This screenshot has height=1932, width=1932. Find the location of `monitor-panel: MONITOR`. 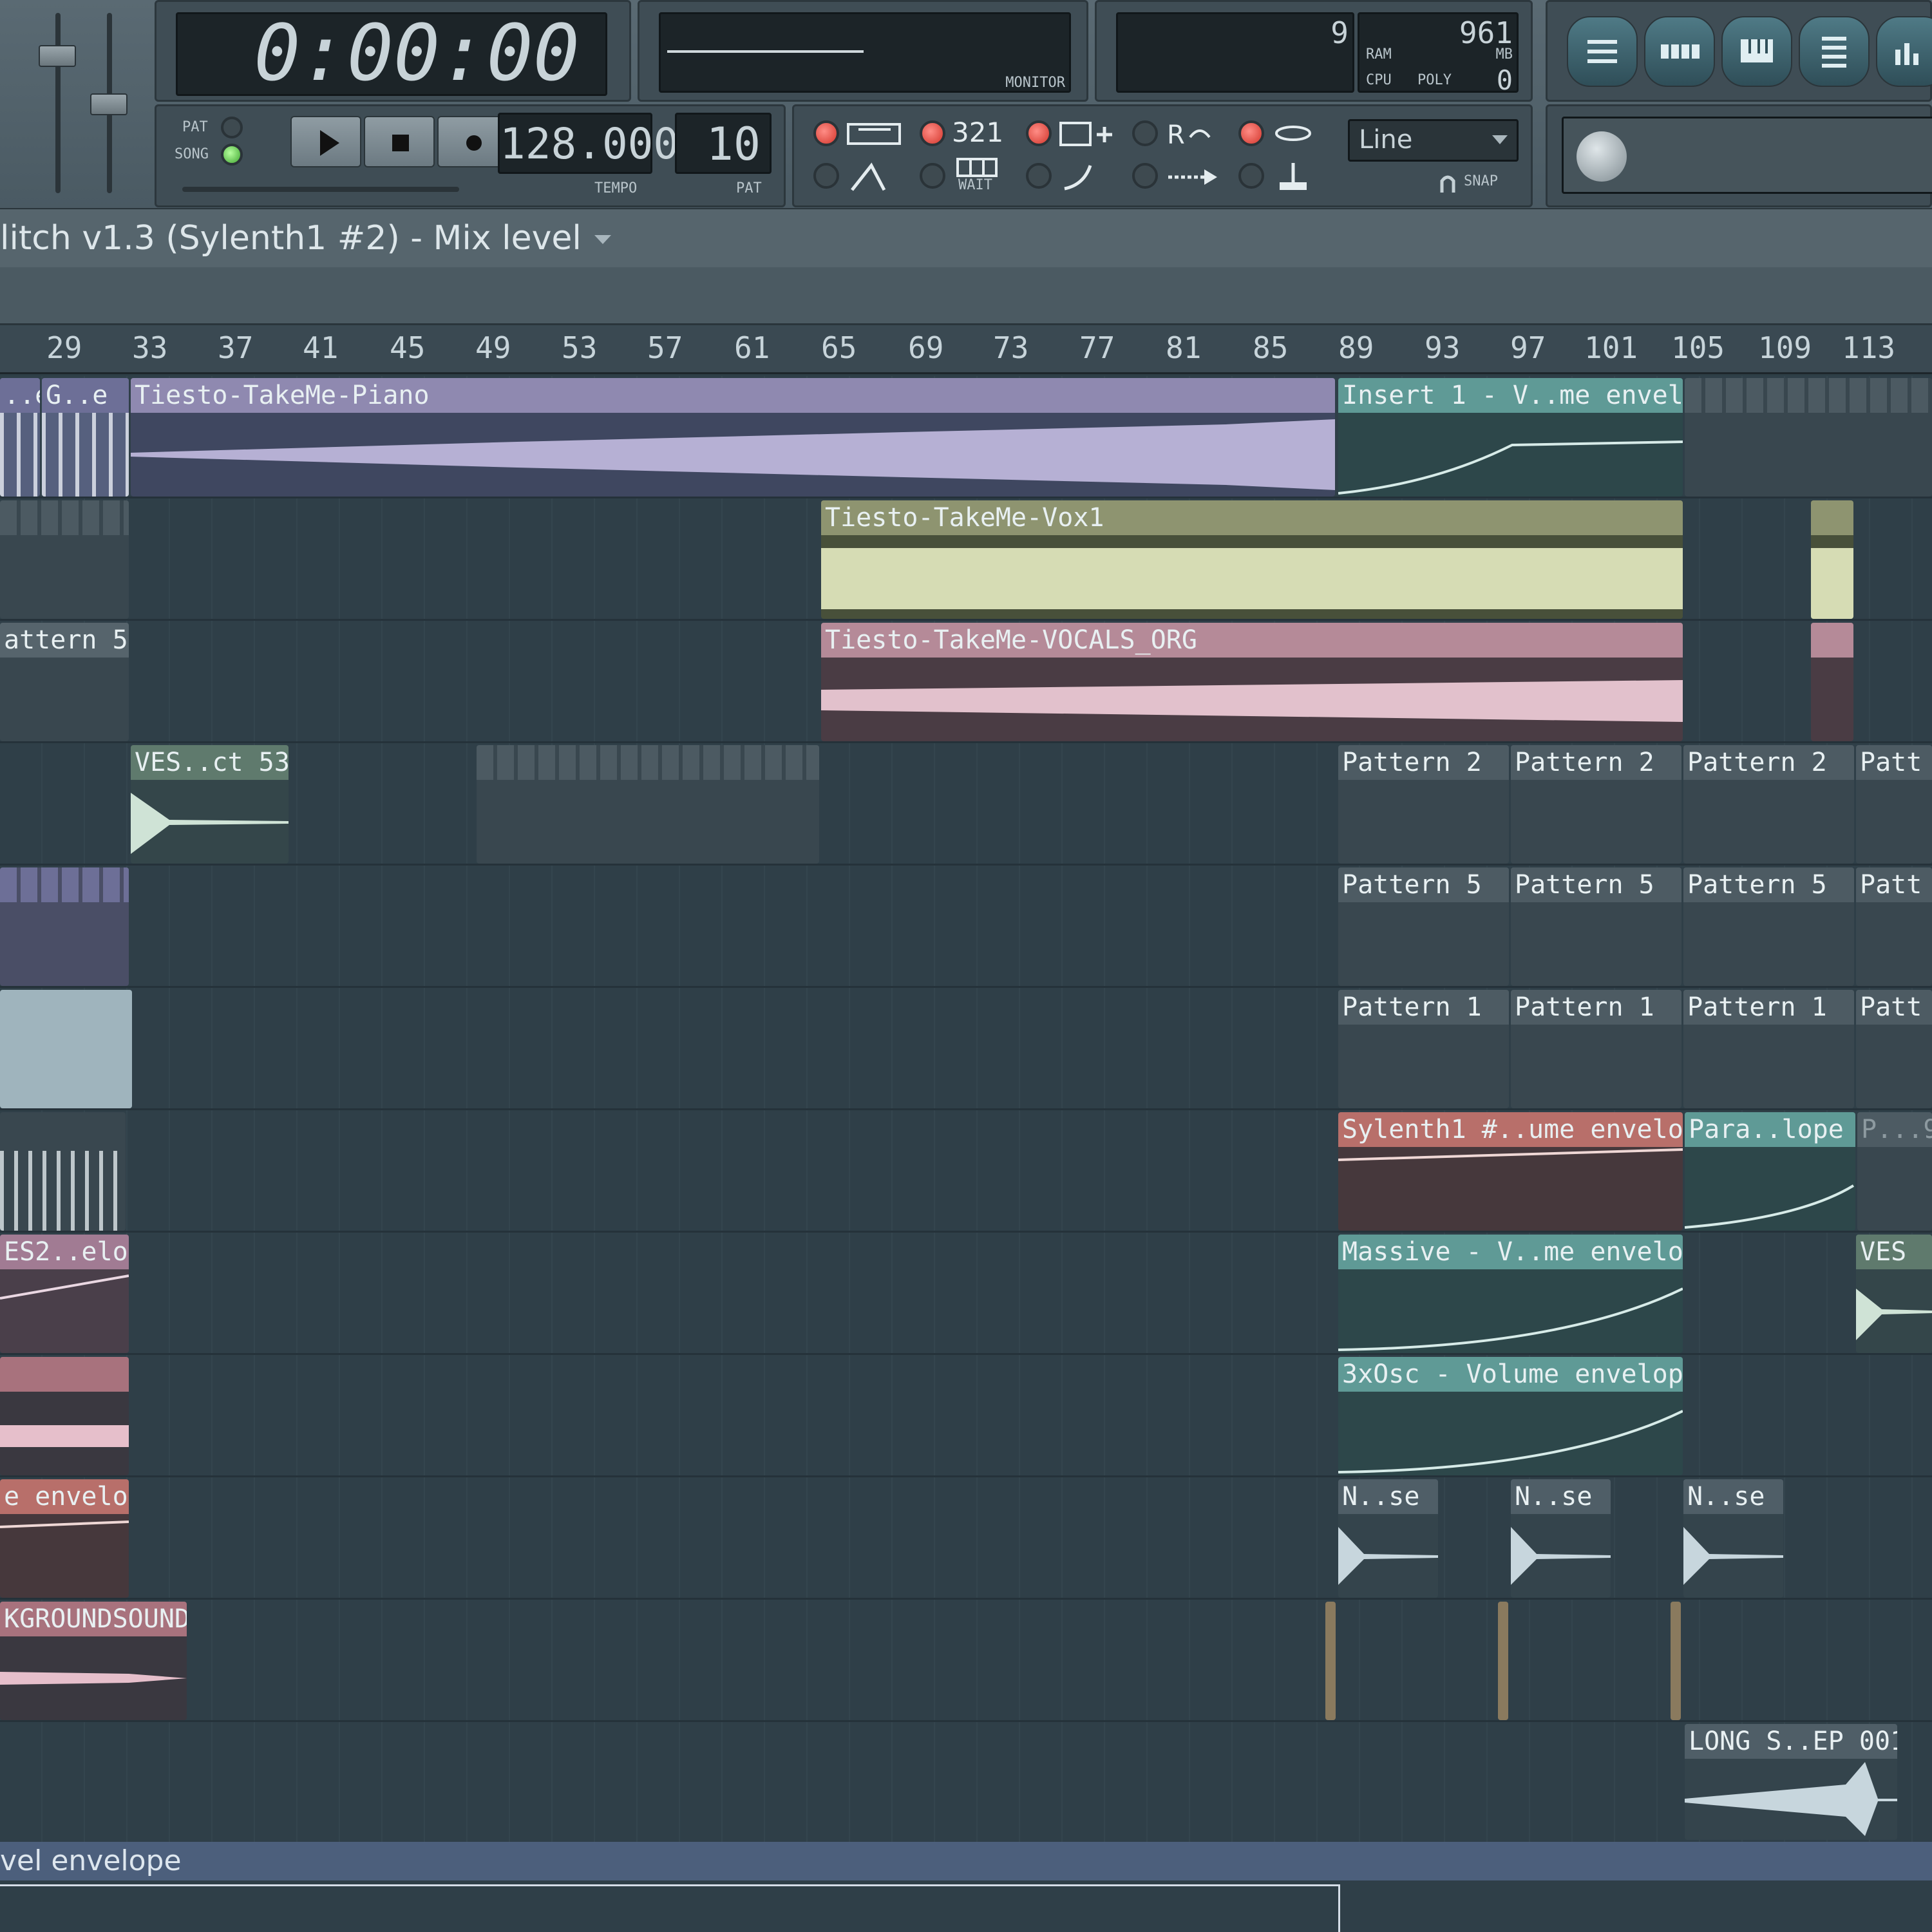

monitor-panel: MONITOR is located at coordinates (863, 51).